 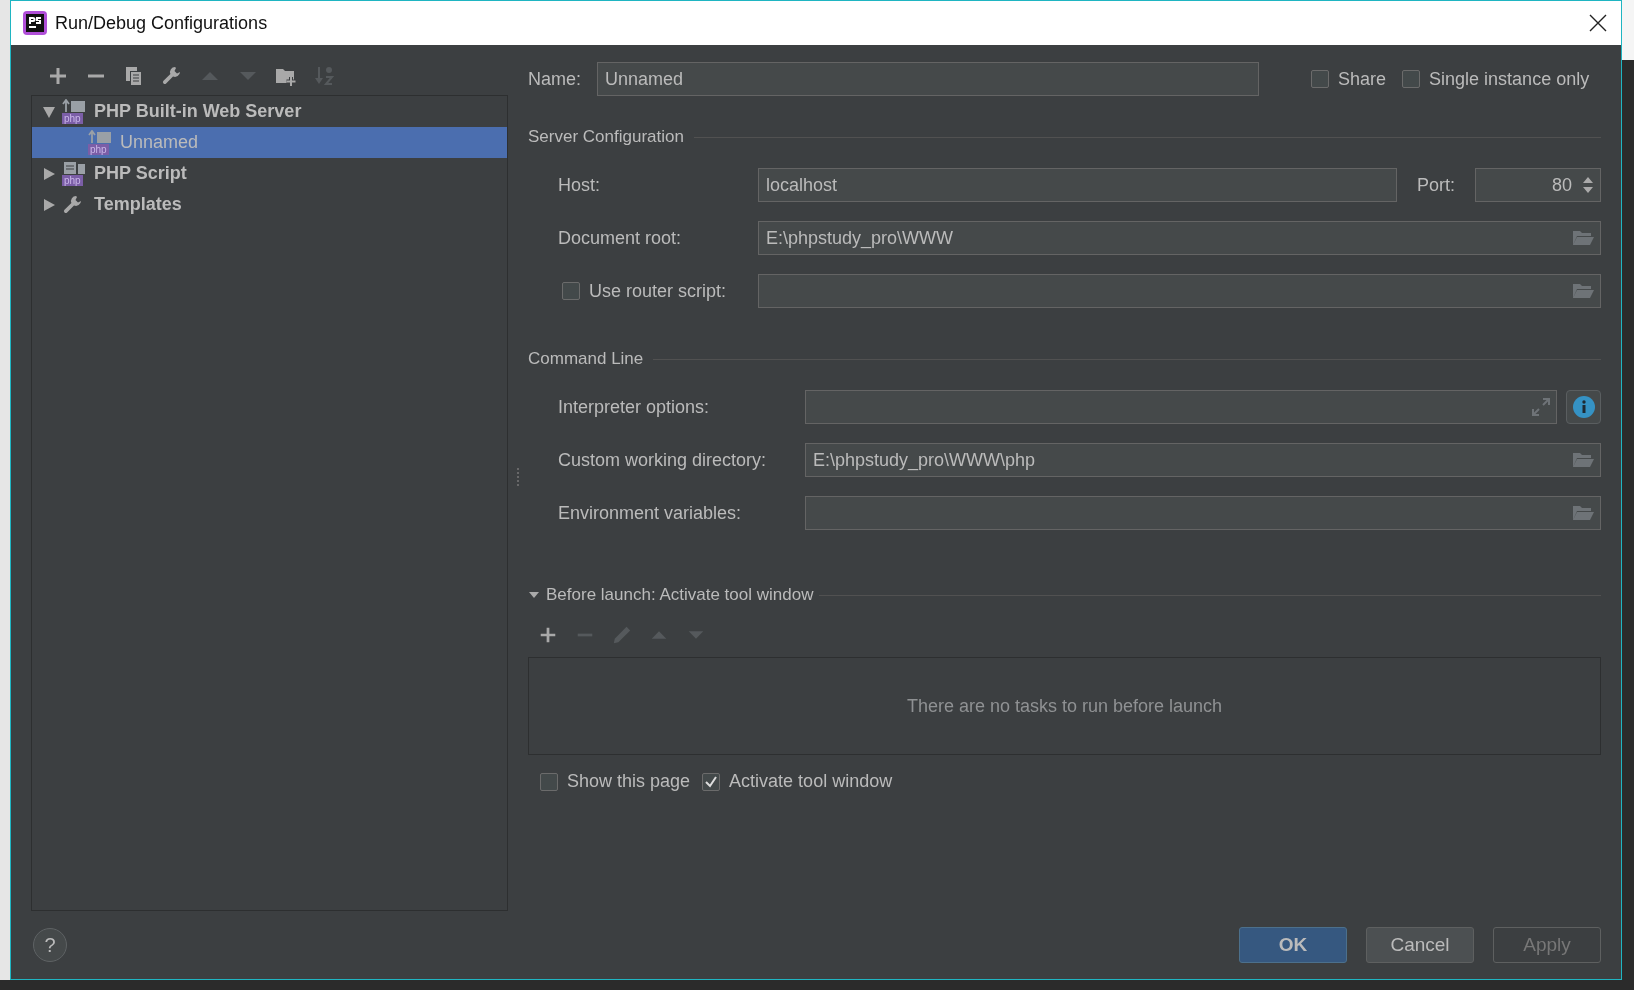 What do you see at coordinates (586, 359) in the screenshot?
I see `section-title: Command Line` at bounding box center [586, 359].